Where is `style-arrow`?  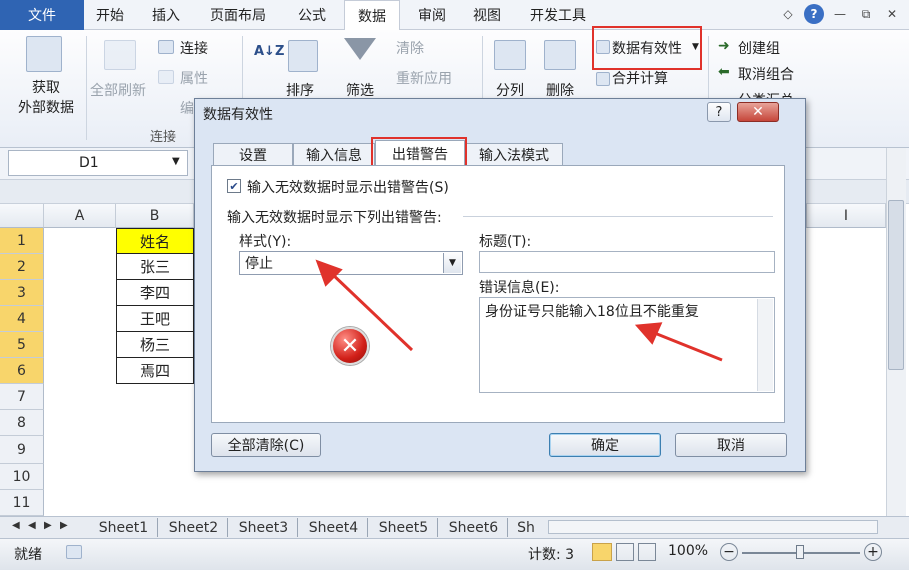
style-arrow is located at coordinates (364, 305).